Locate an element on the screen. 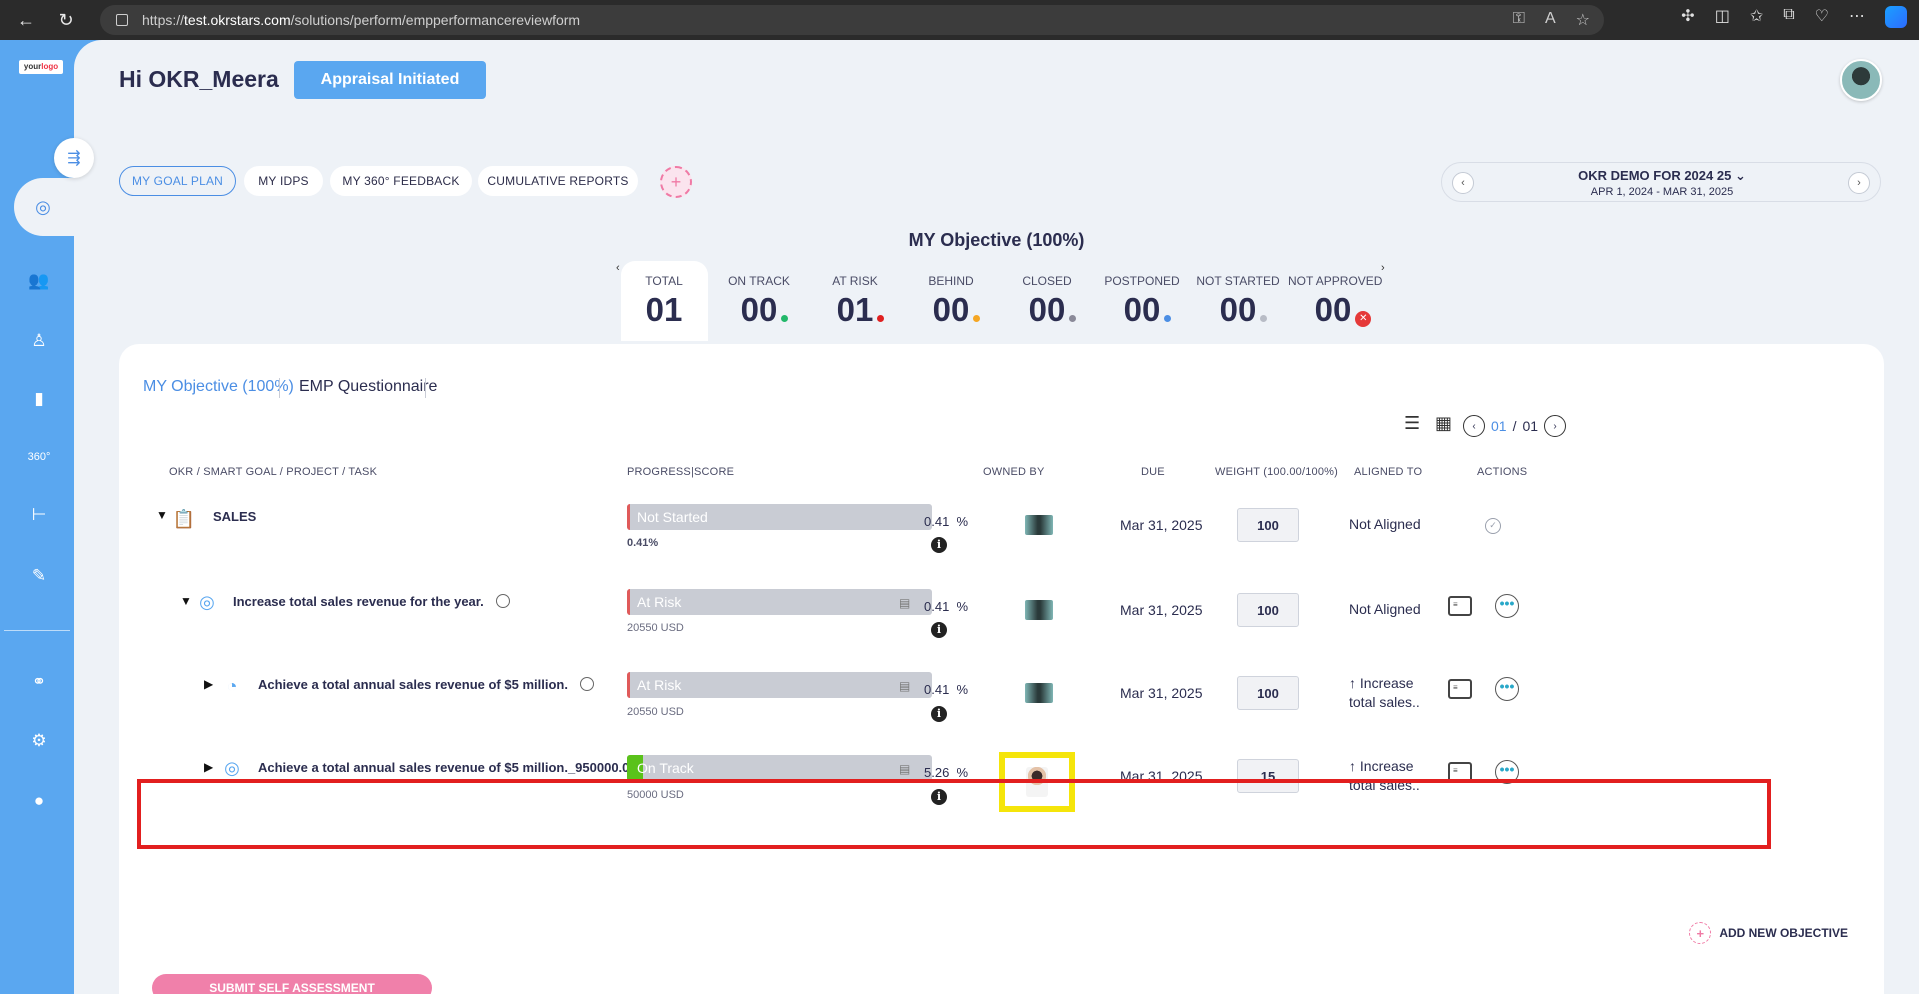 The image size is (1919, 994). add-new-objective-button: + ADD NEW OBJECTIVE is located at coordinates (1768, 933).